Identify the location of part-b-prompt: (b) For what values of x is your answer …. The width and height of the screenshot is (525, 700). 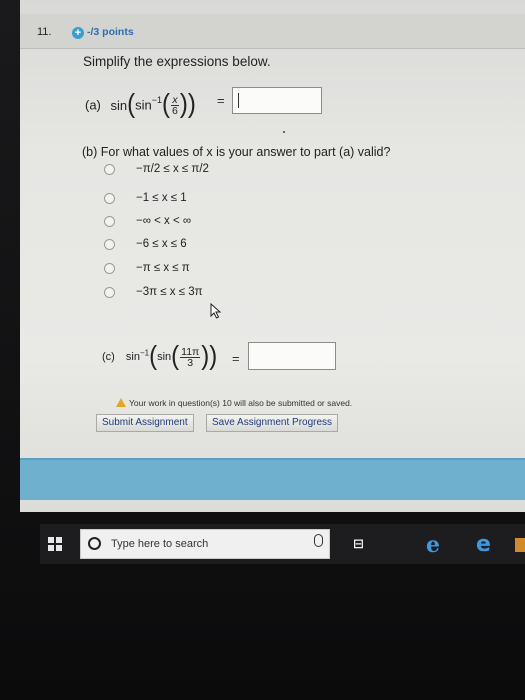
(236, 152).